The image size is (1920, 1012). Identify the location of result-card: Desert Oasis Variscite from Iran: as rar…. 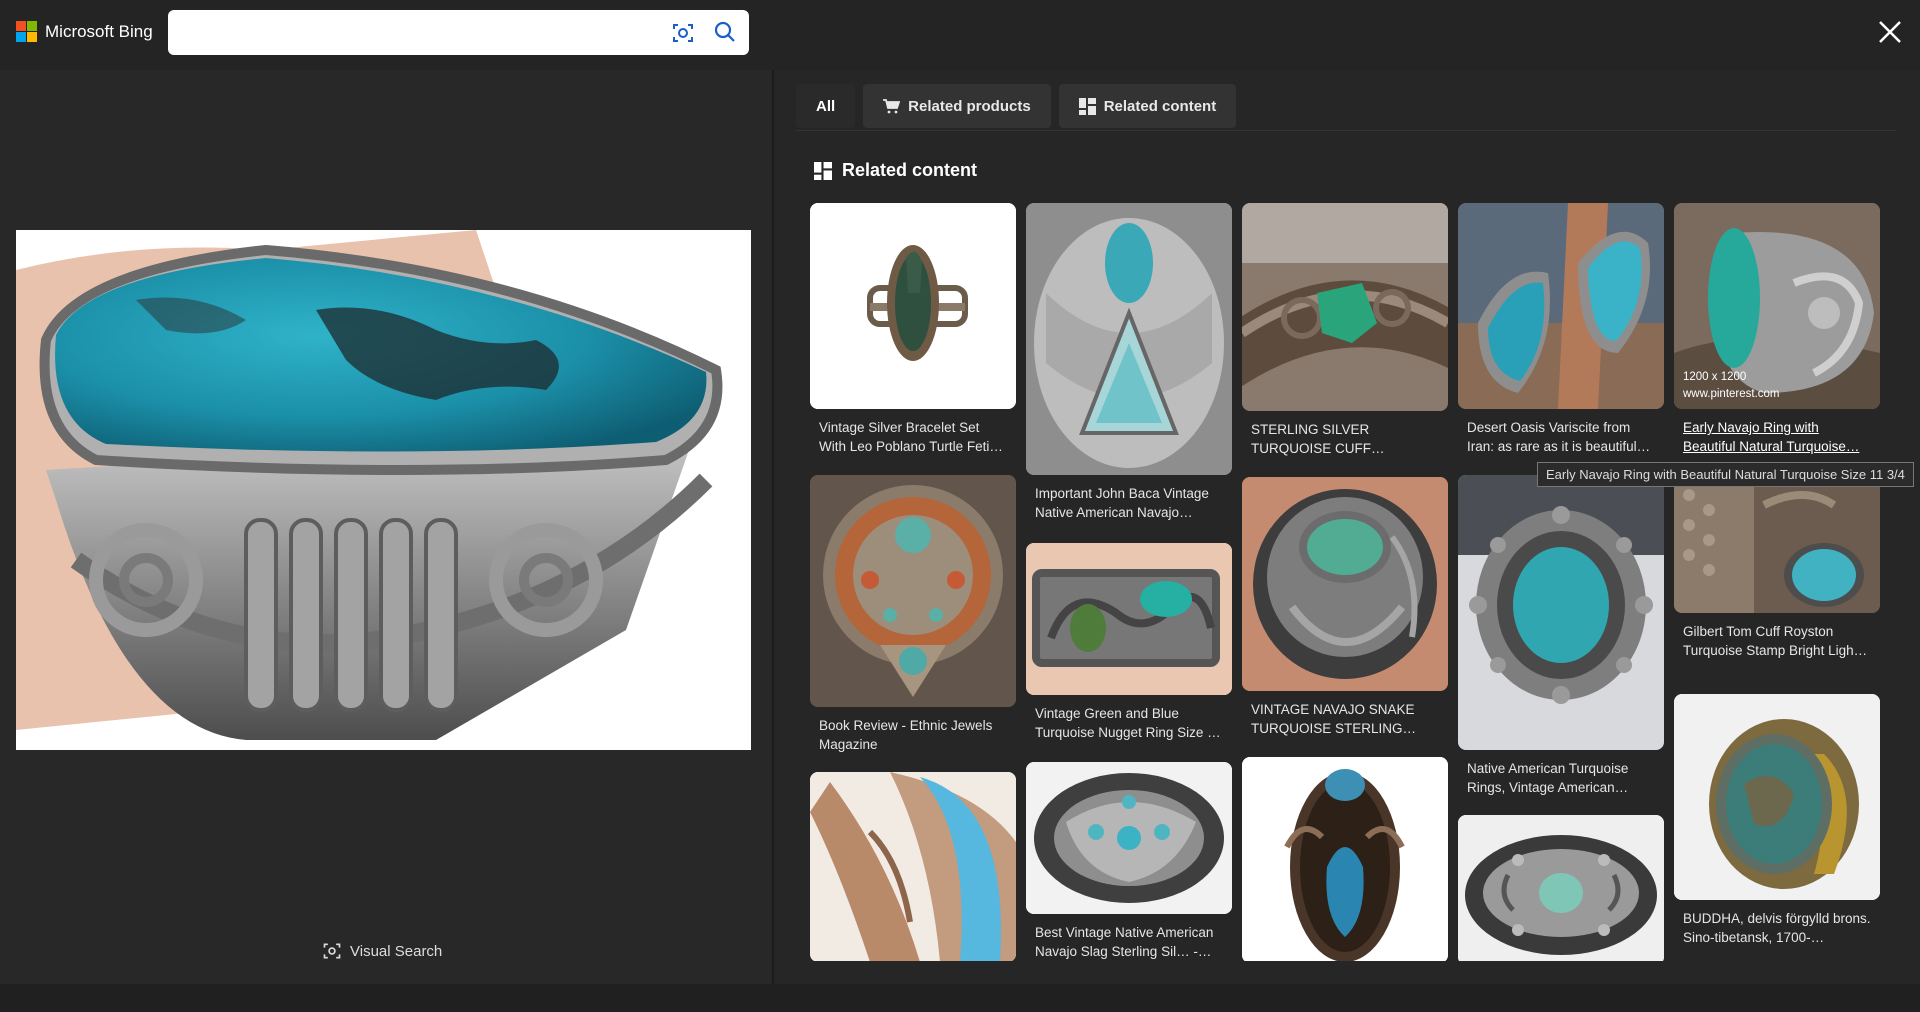
(1561, 329).